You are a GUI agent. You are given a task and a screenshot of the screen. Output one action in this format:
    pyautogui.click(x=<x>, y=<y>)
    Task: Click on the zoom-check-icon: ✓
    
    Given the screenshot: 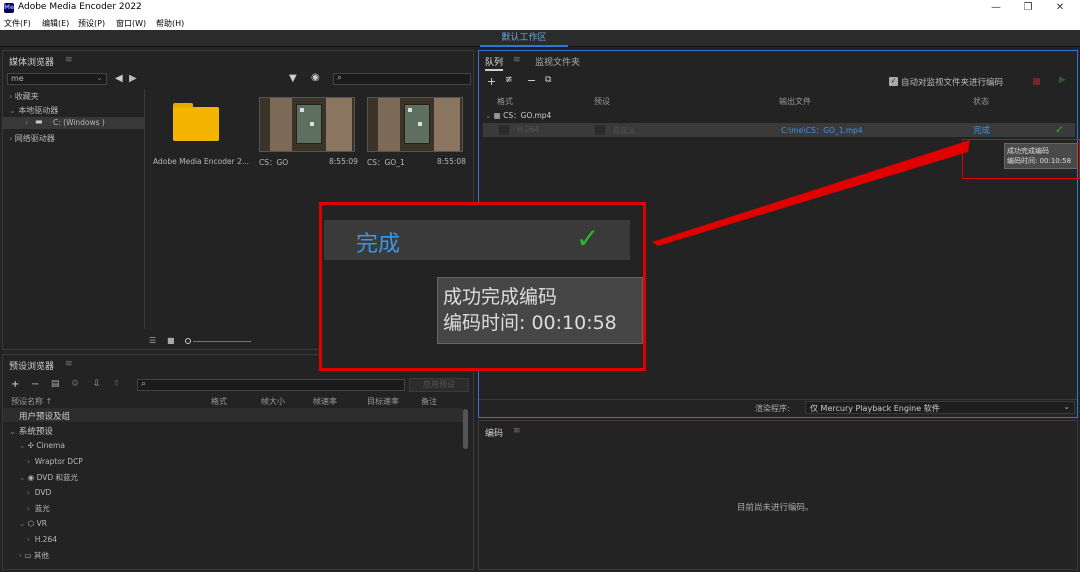 What is the action you would take?
    pyautogui.click(x=588, y=238)
    